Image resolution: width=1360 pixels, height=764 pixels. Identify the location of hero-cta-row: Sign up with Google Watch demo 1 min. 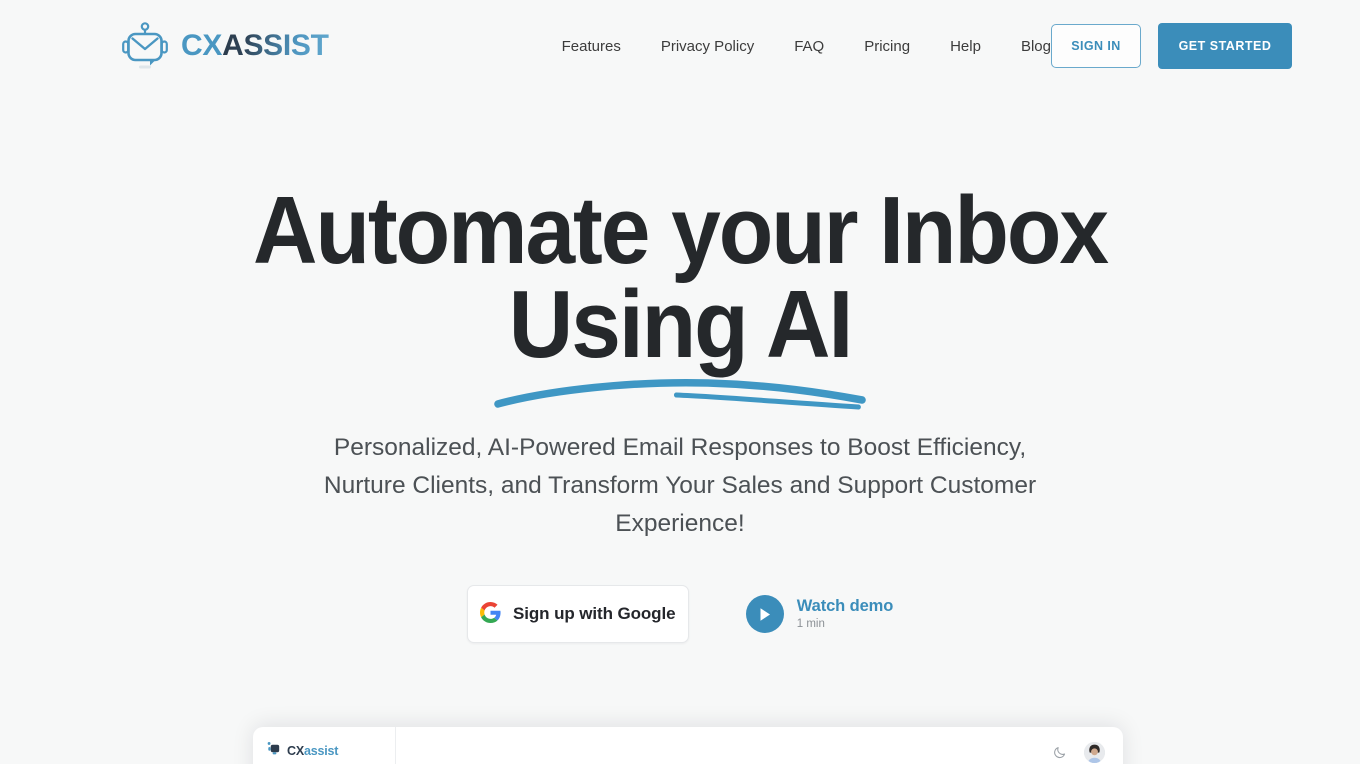
(680, 614).